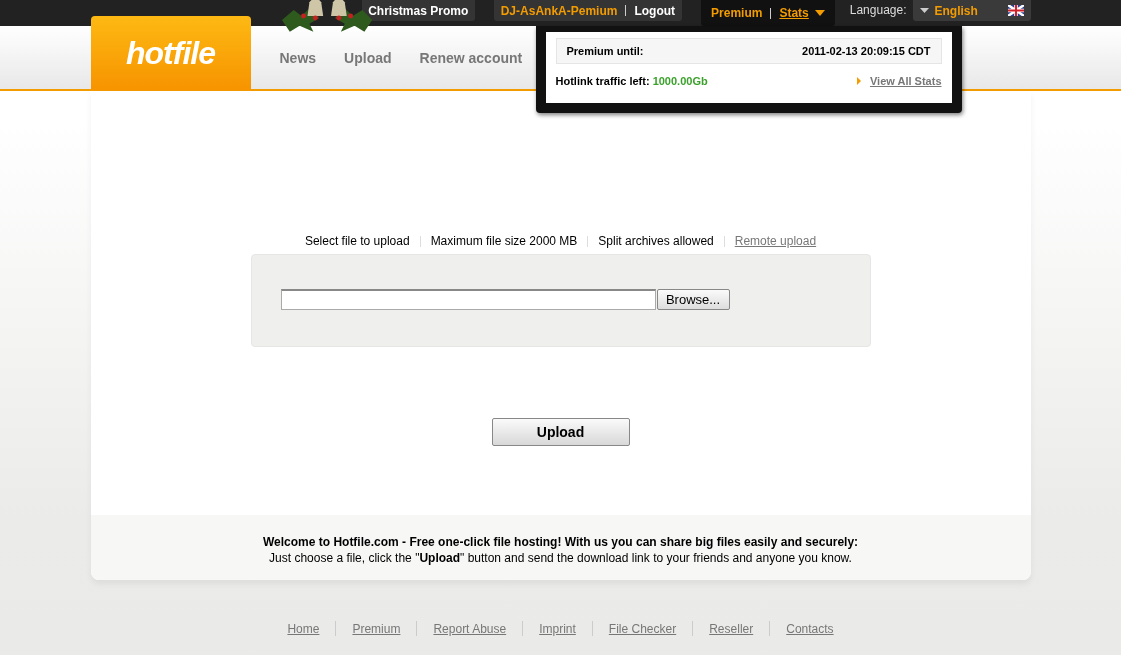  I want to click on welcome-text: Just choose a file, click the "Upload" button and send the download link to your friends and anyone you know., so click(560, 557).